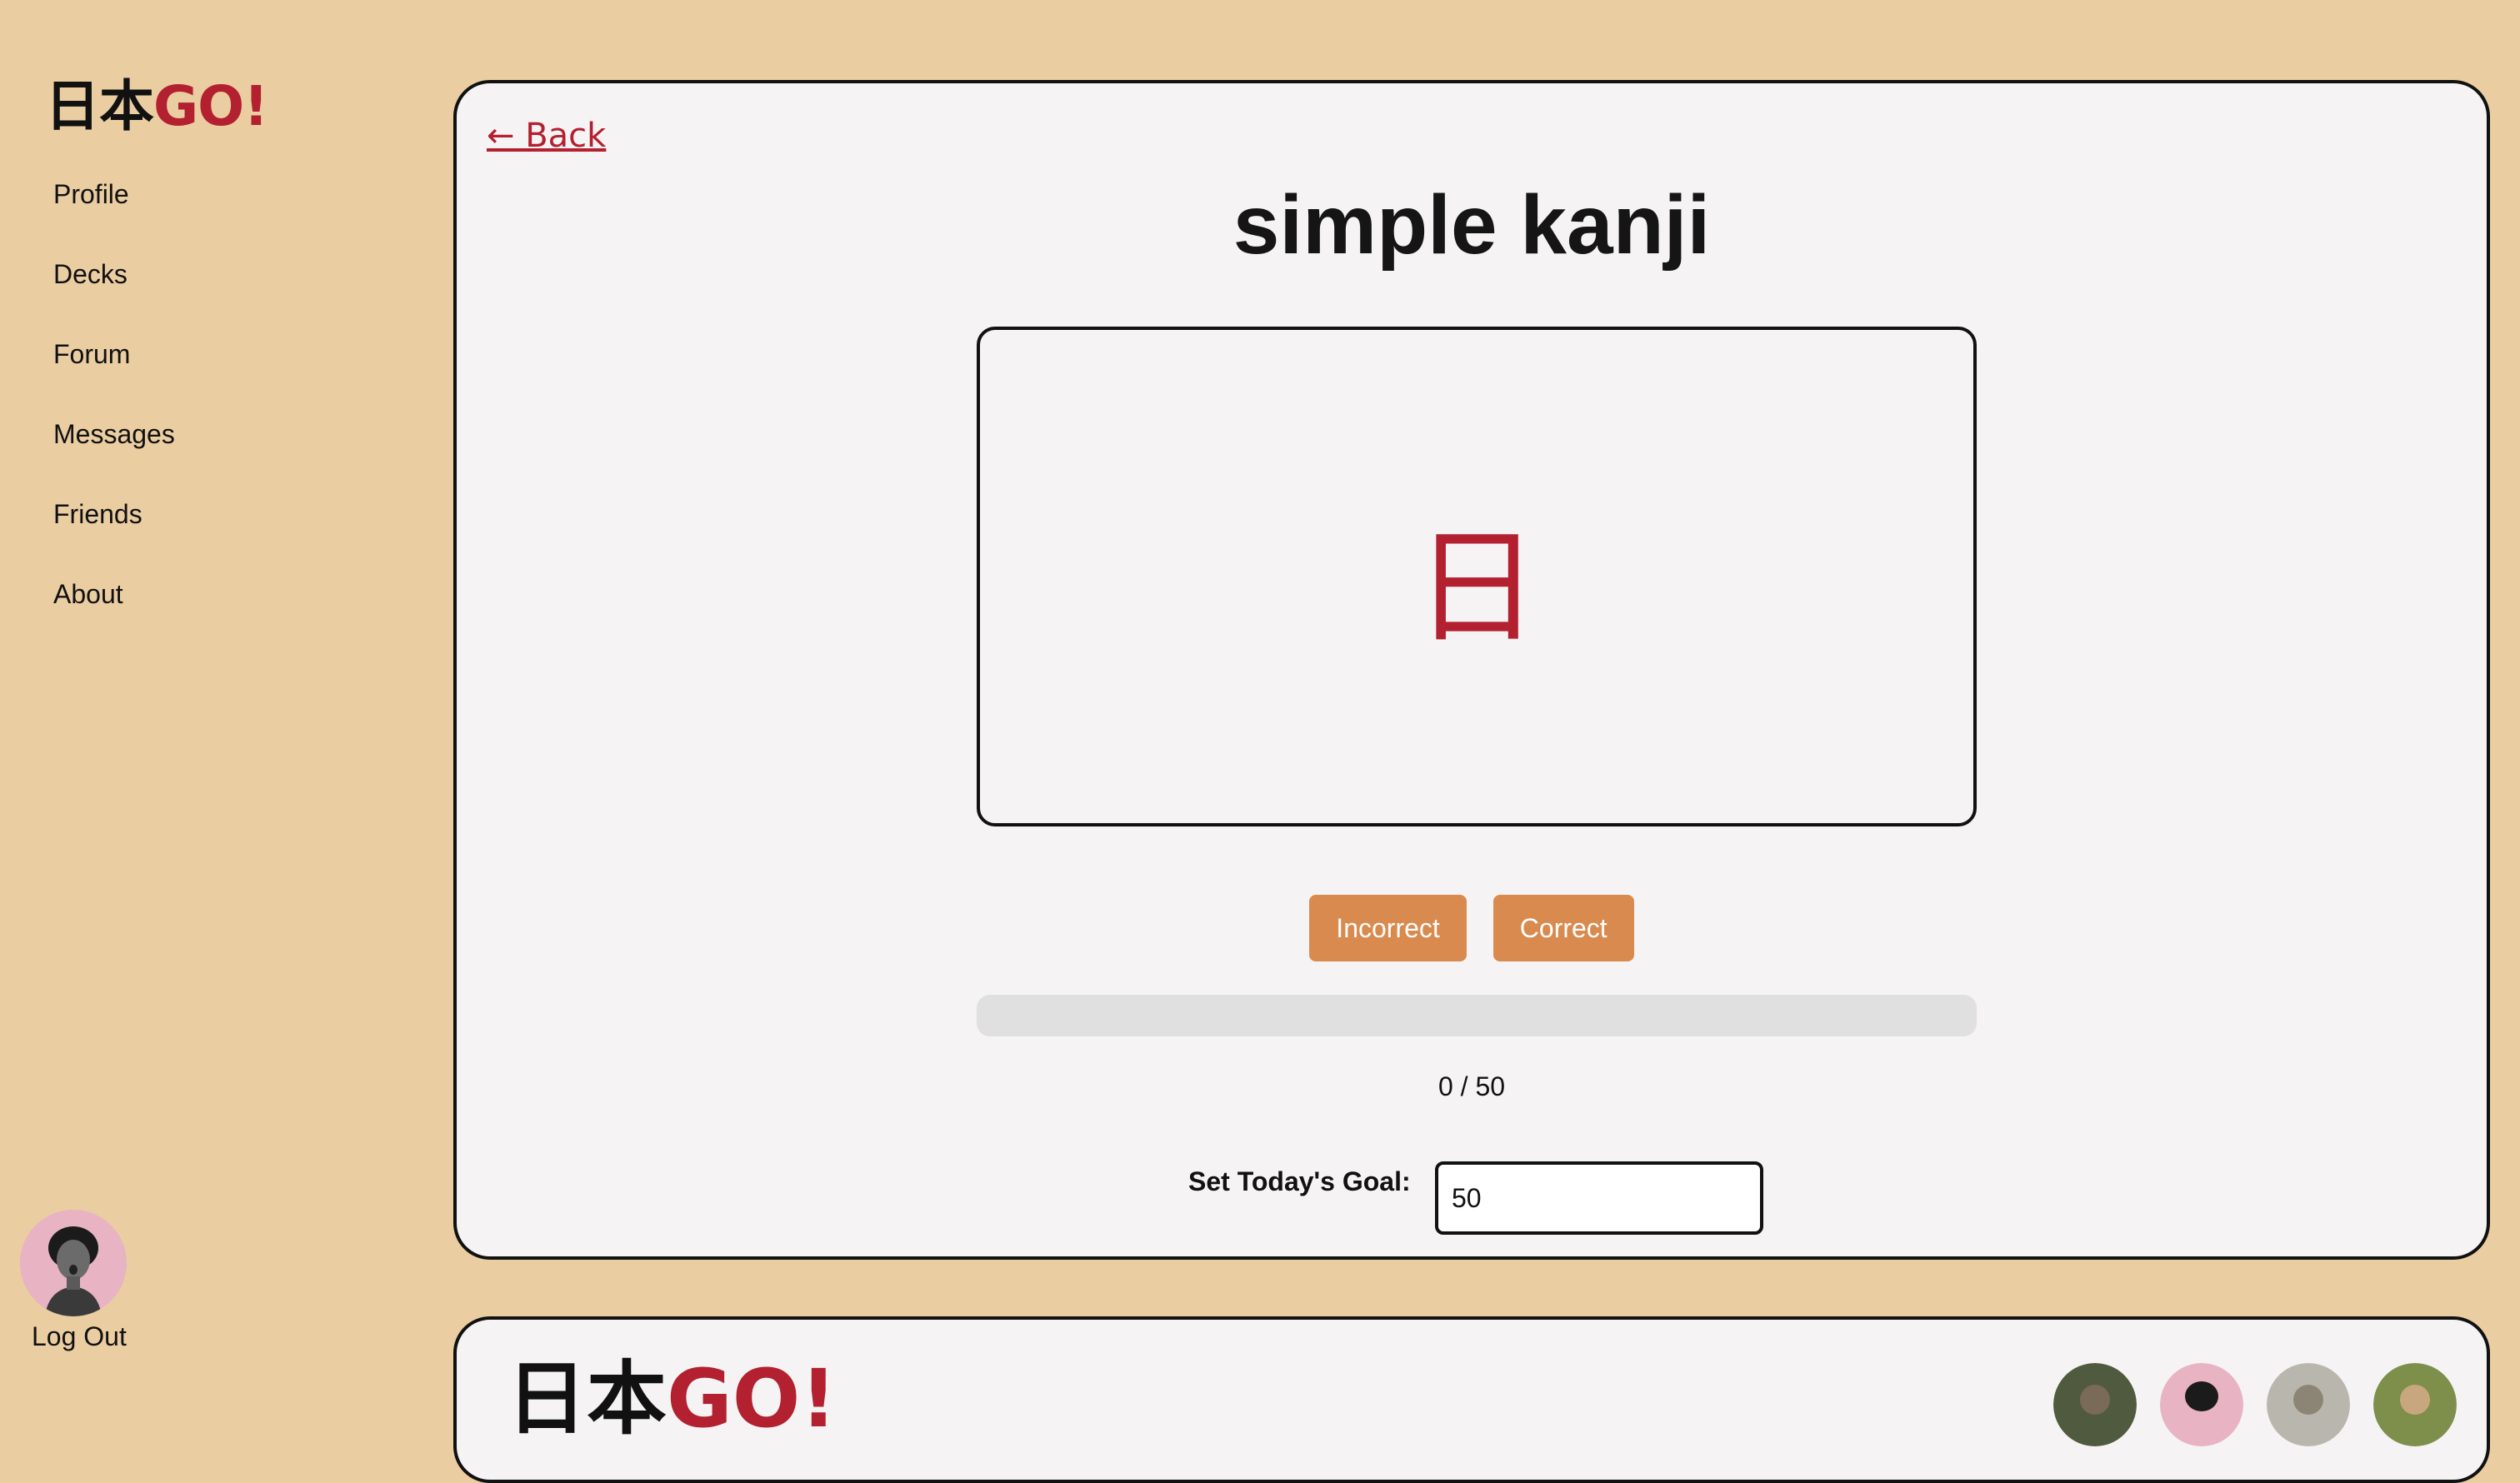 The height and width of the screenshot is (1483, 2520). Describe the element at coordinates (114, 372) in the screenshot. I see `sidebar-item-forum: Forum` at that location.